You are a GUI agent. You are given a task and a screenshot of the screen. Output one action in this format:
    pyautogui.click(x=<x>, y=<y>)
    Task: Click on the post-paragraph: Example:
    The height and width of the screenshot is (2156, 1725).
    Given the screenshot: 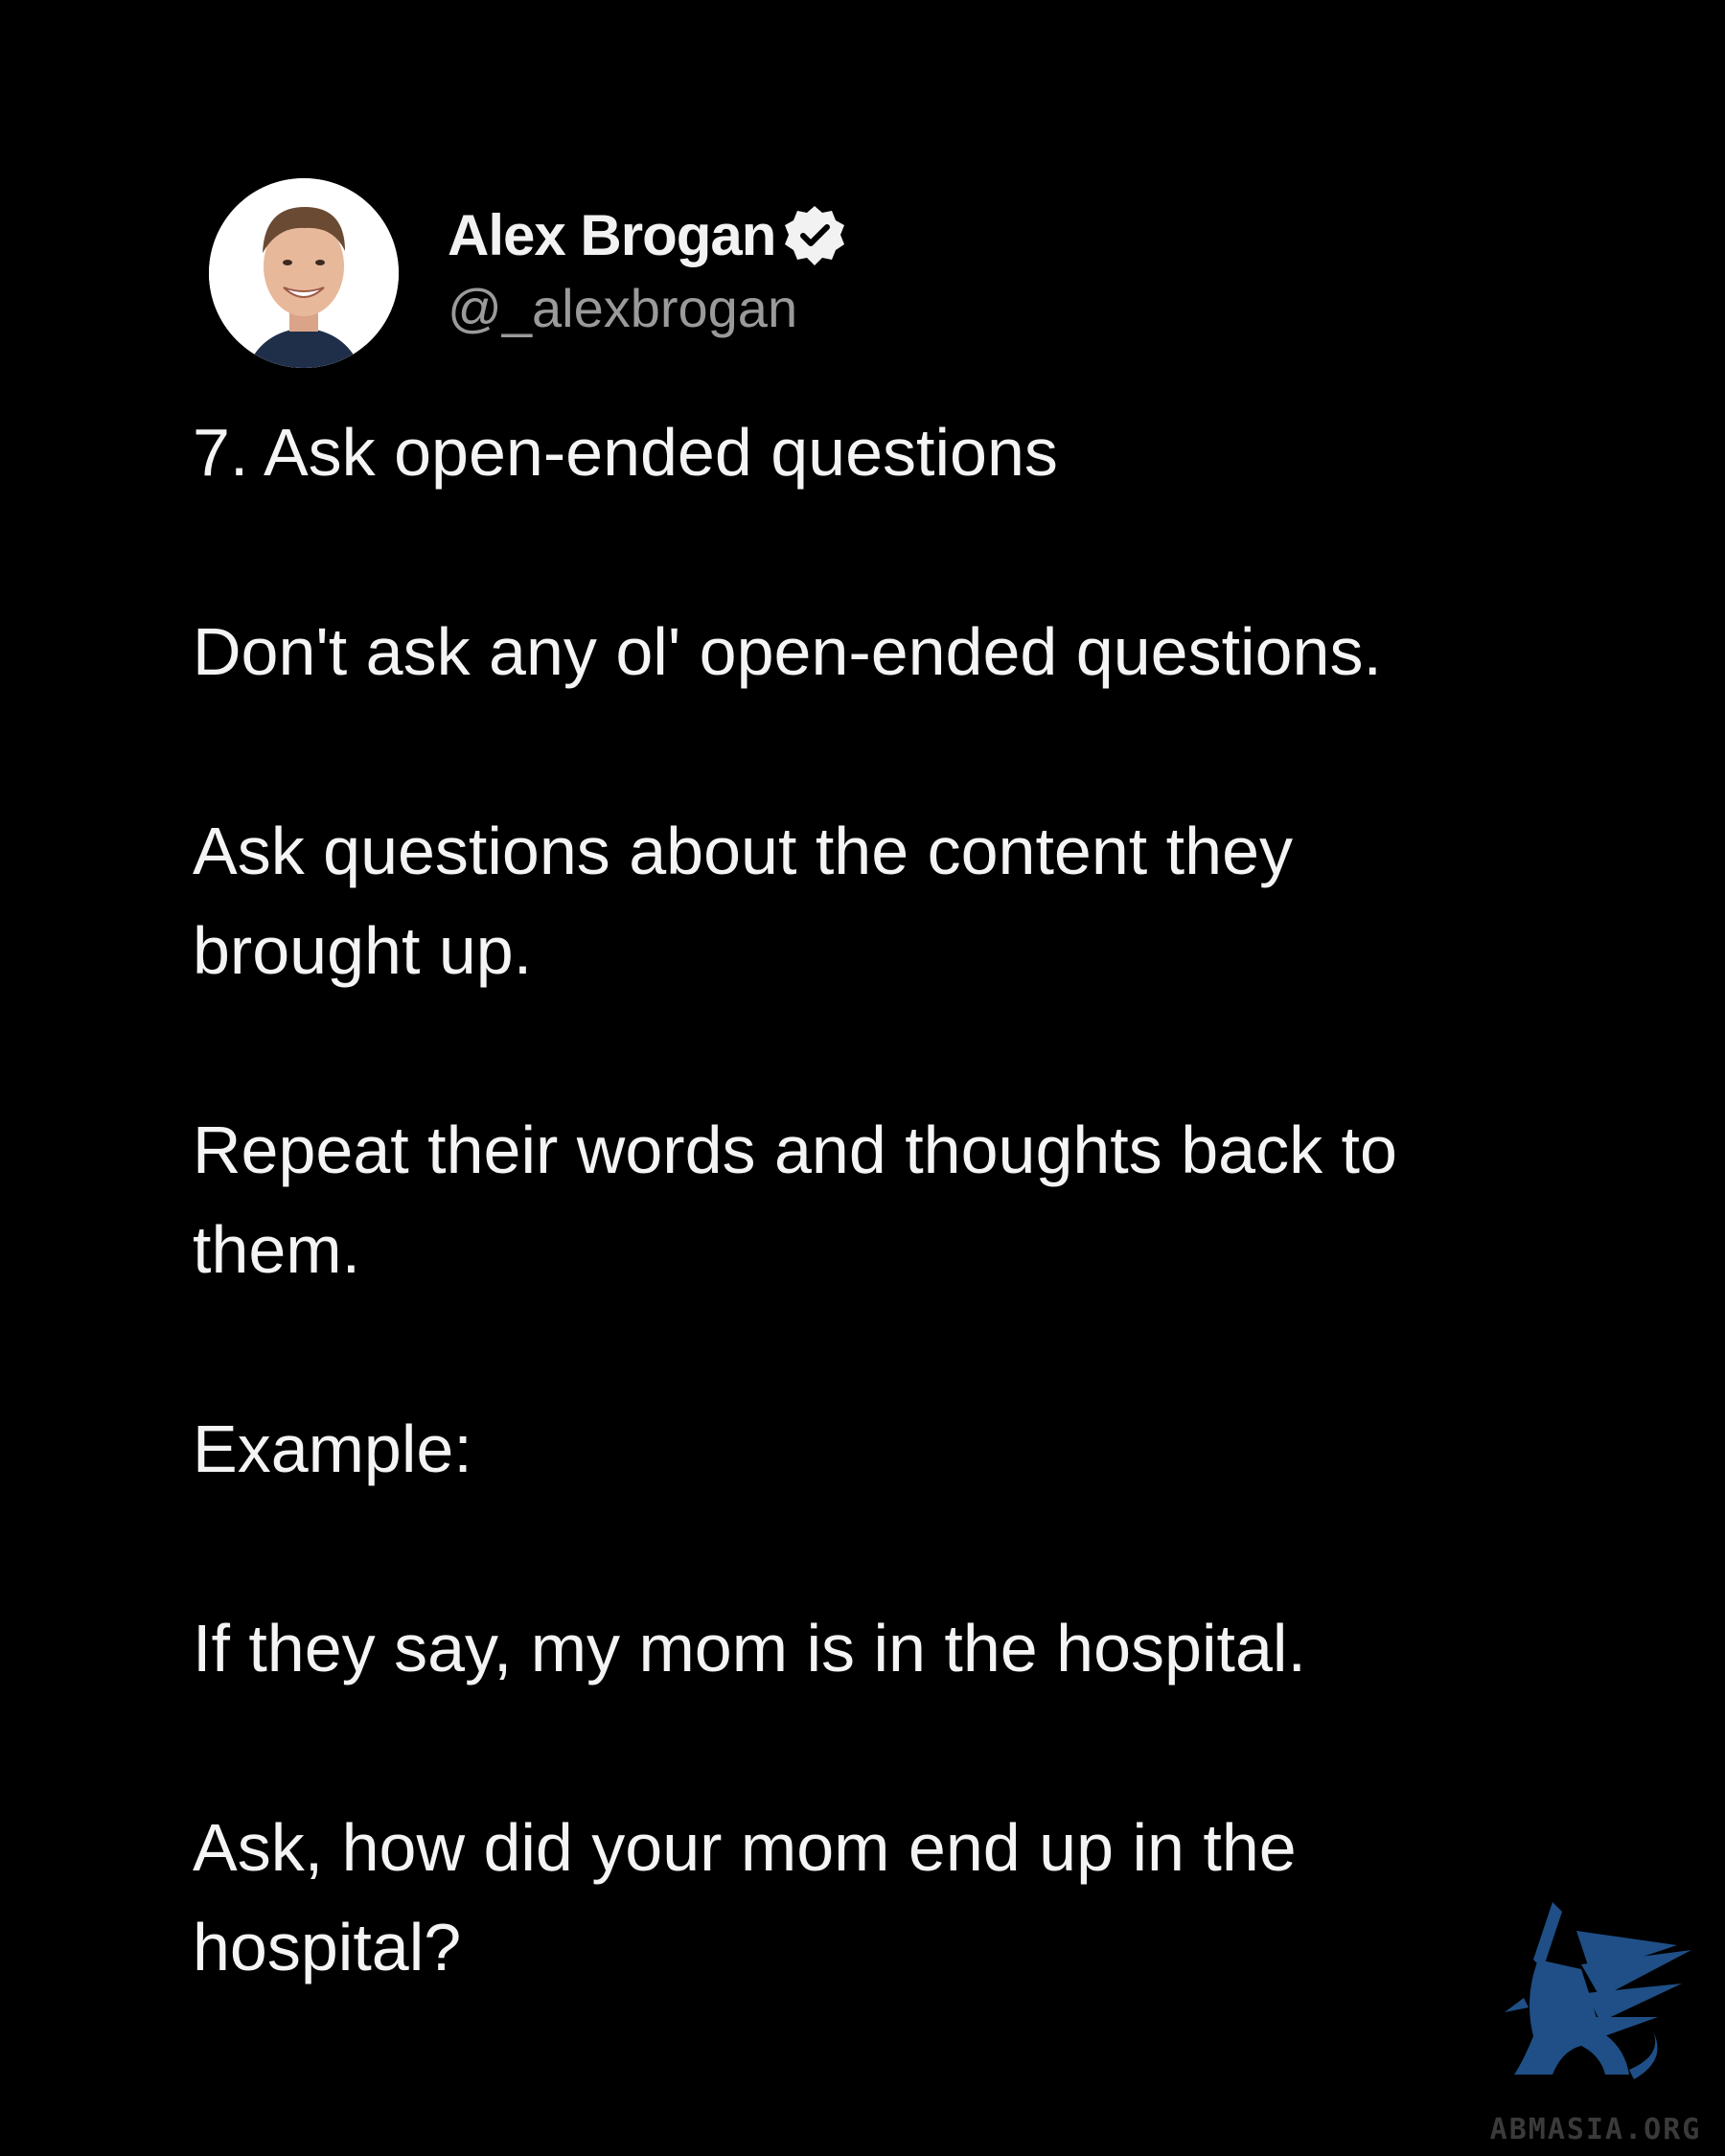 What is the action you would take?
    pyautogui.click(x=332, y=1449)
    